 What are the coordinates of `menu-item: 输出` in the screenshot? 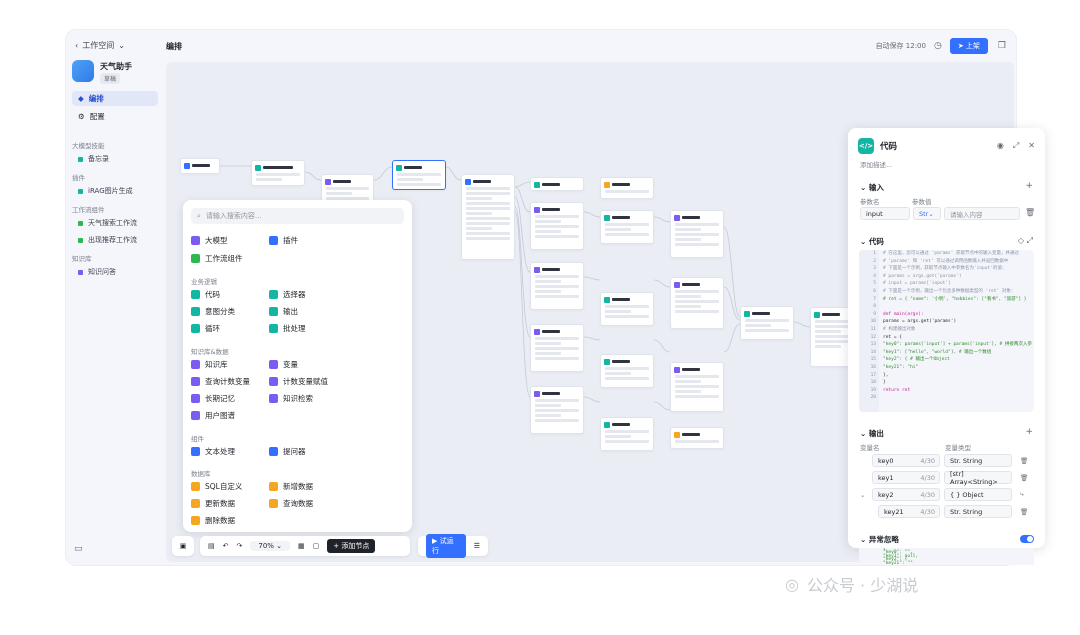 It's located at (283, 311).